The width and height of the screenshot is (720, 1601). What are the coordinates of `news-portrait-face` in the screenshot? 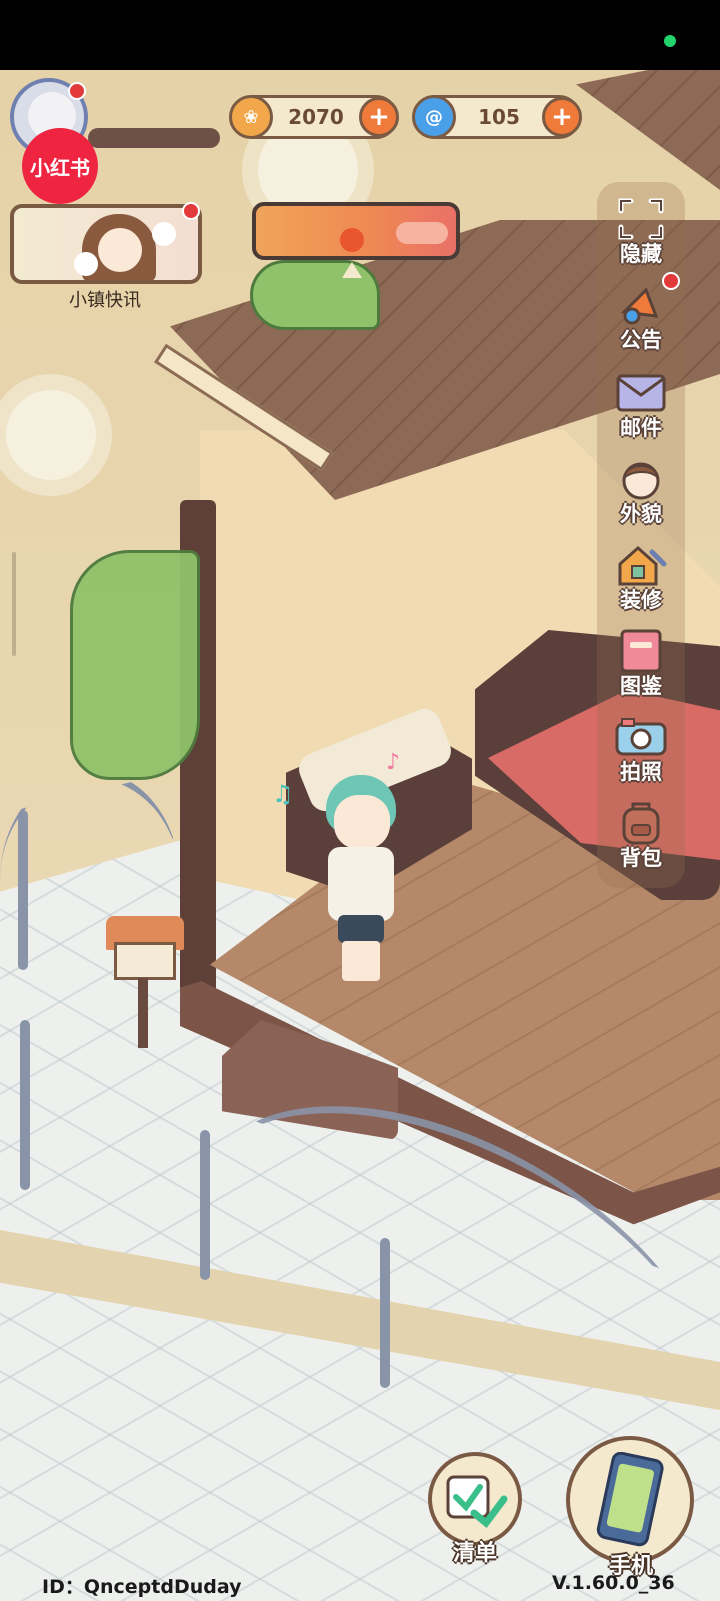 It's located at (120, 250).